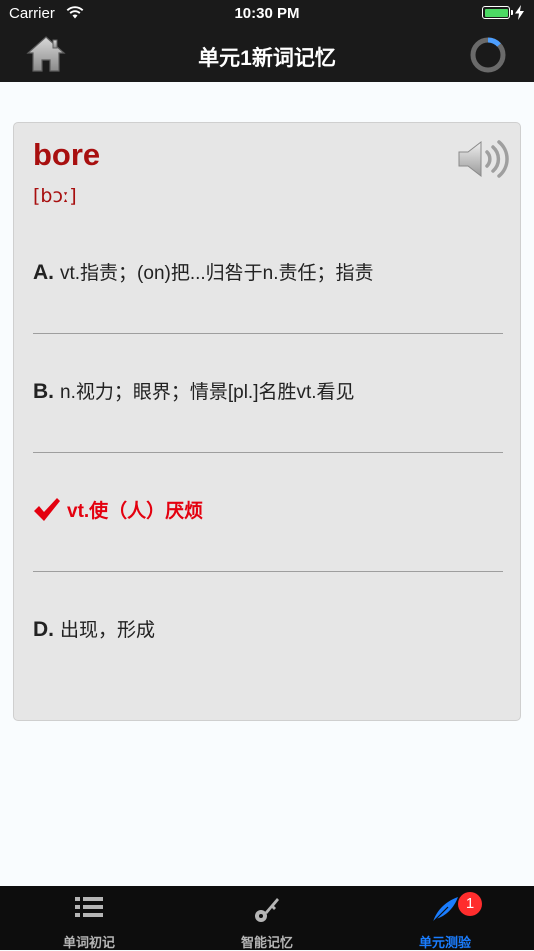 The width and height of the screenshot is (534, 951). Describe the element at coordinates (55, 196) in the screenshot. I see `phonetic-text: [bɔː]` at that location.